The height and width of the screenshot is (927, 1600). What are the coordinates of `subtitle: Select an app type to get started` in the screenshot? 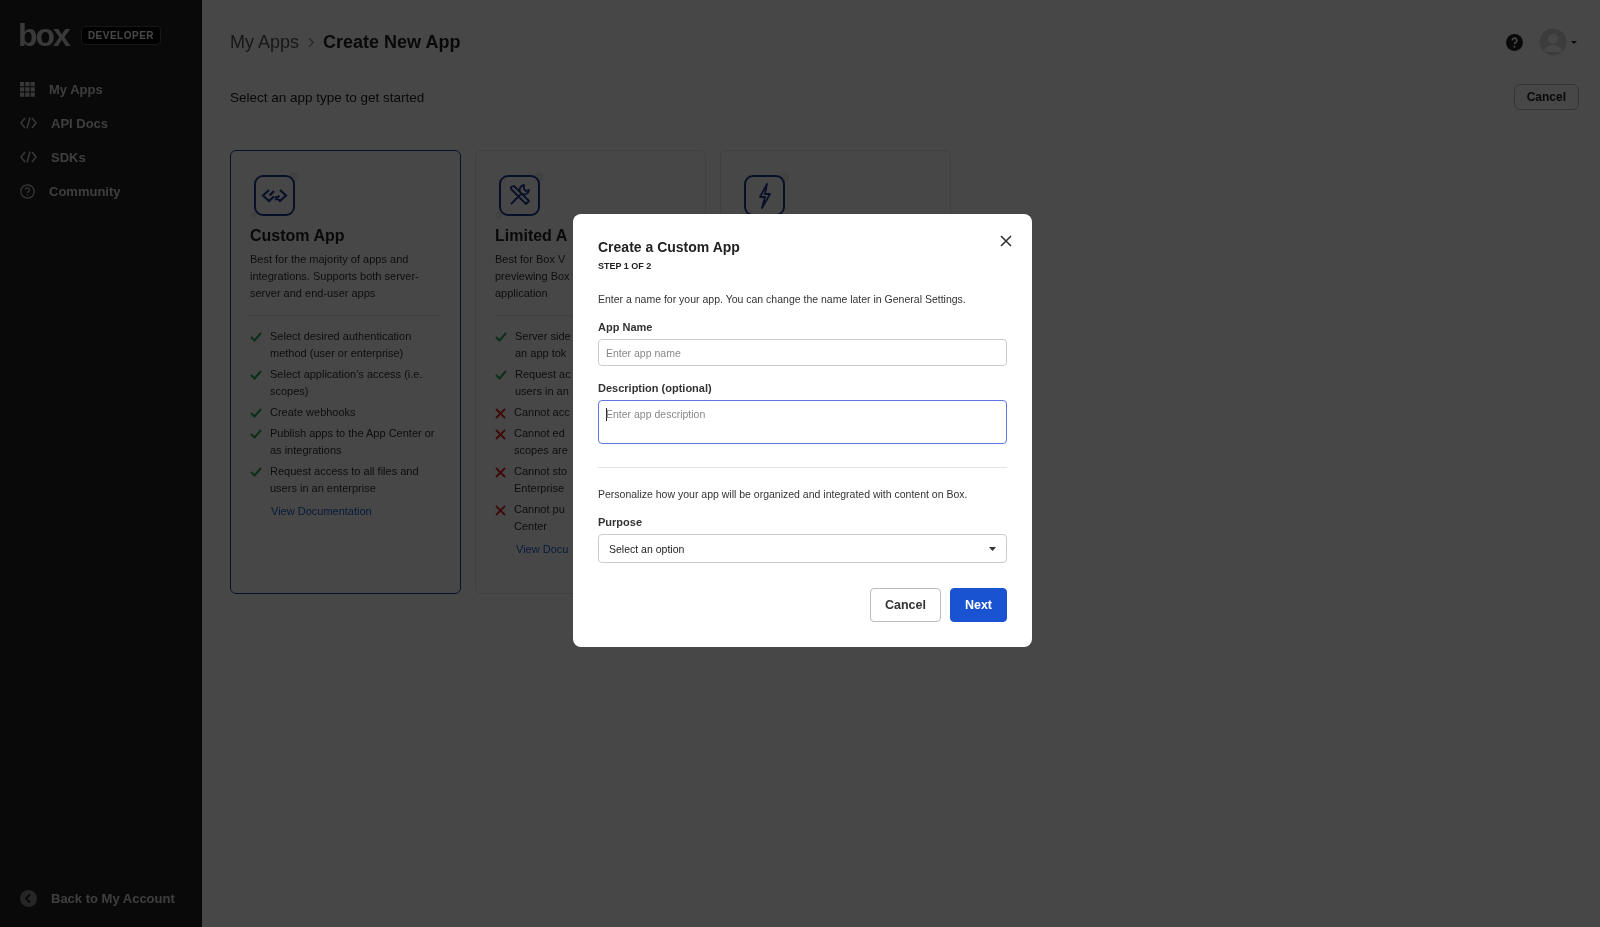 It's located at (327, 97).